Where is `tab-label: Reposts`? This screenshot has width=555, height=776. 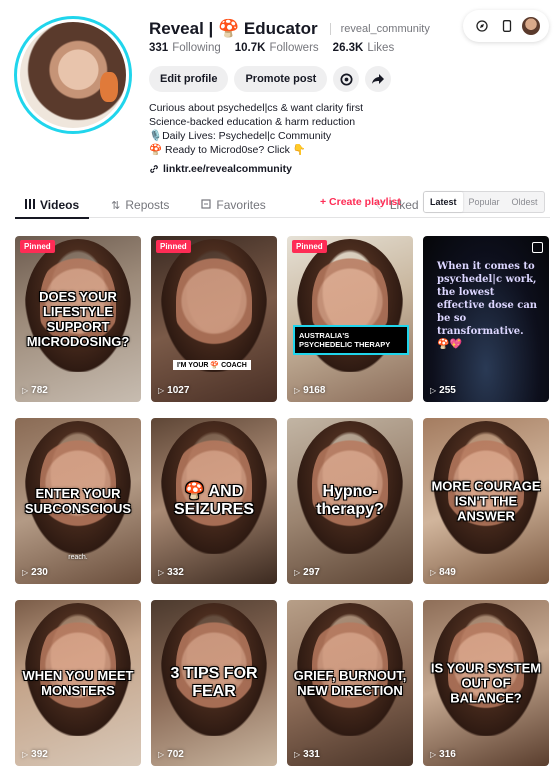
tab-label: Reposts is located at coordinates (147, 205).